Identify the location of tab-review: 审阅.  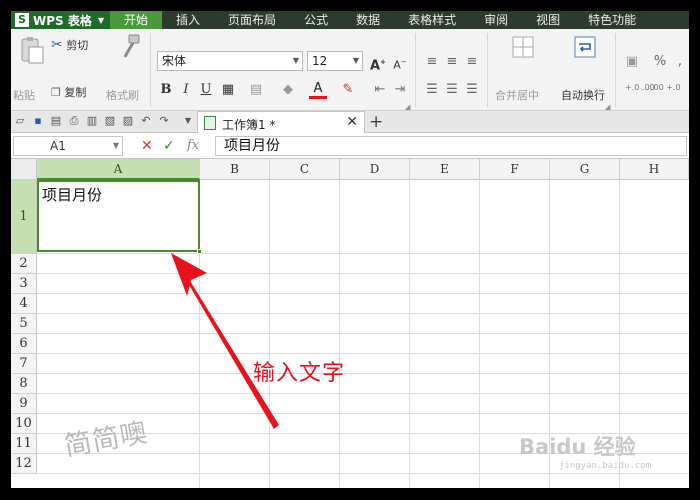
(496, 20).